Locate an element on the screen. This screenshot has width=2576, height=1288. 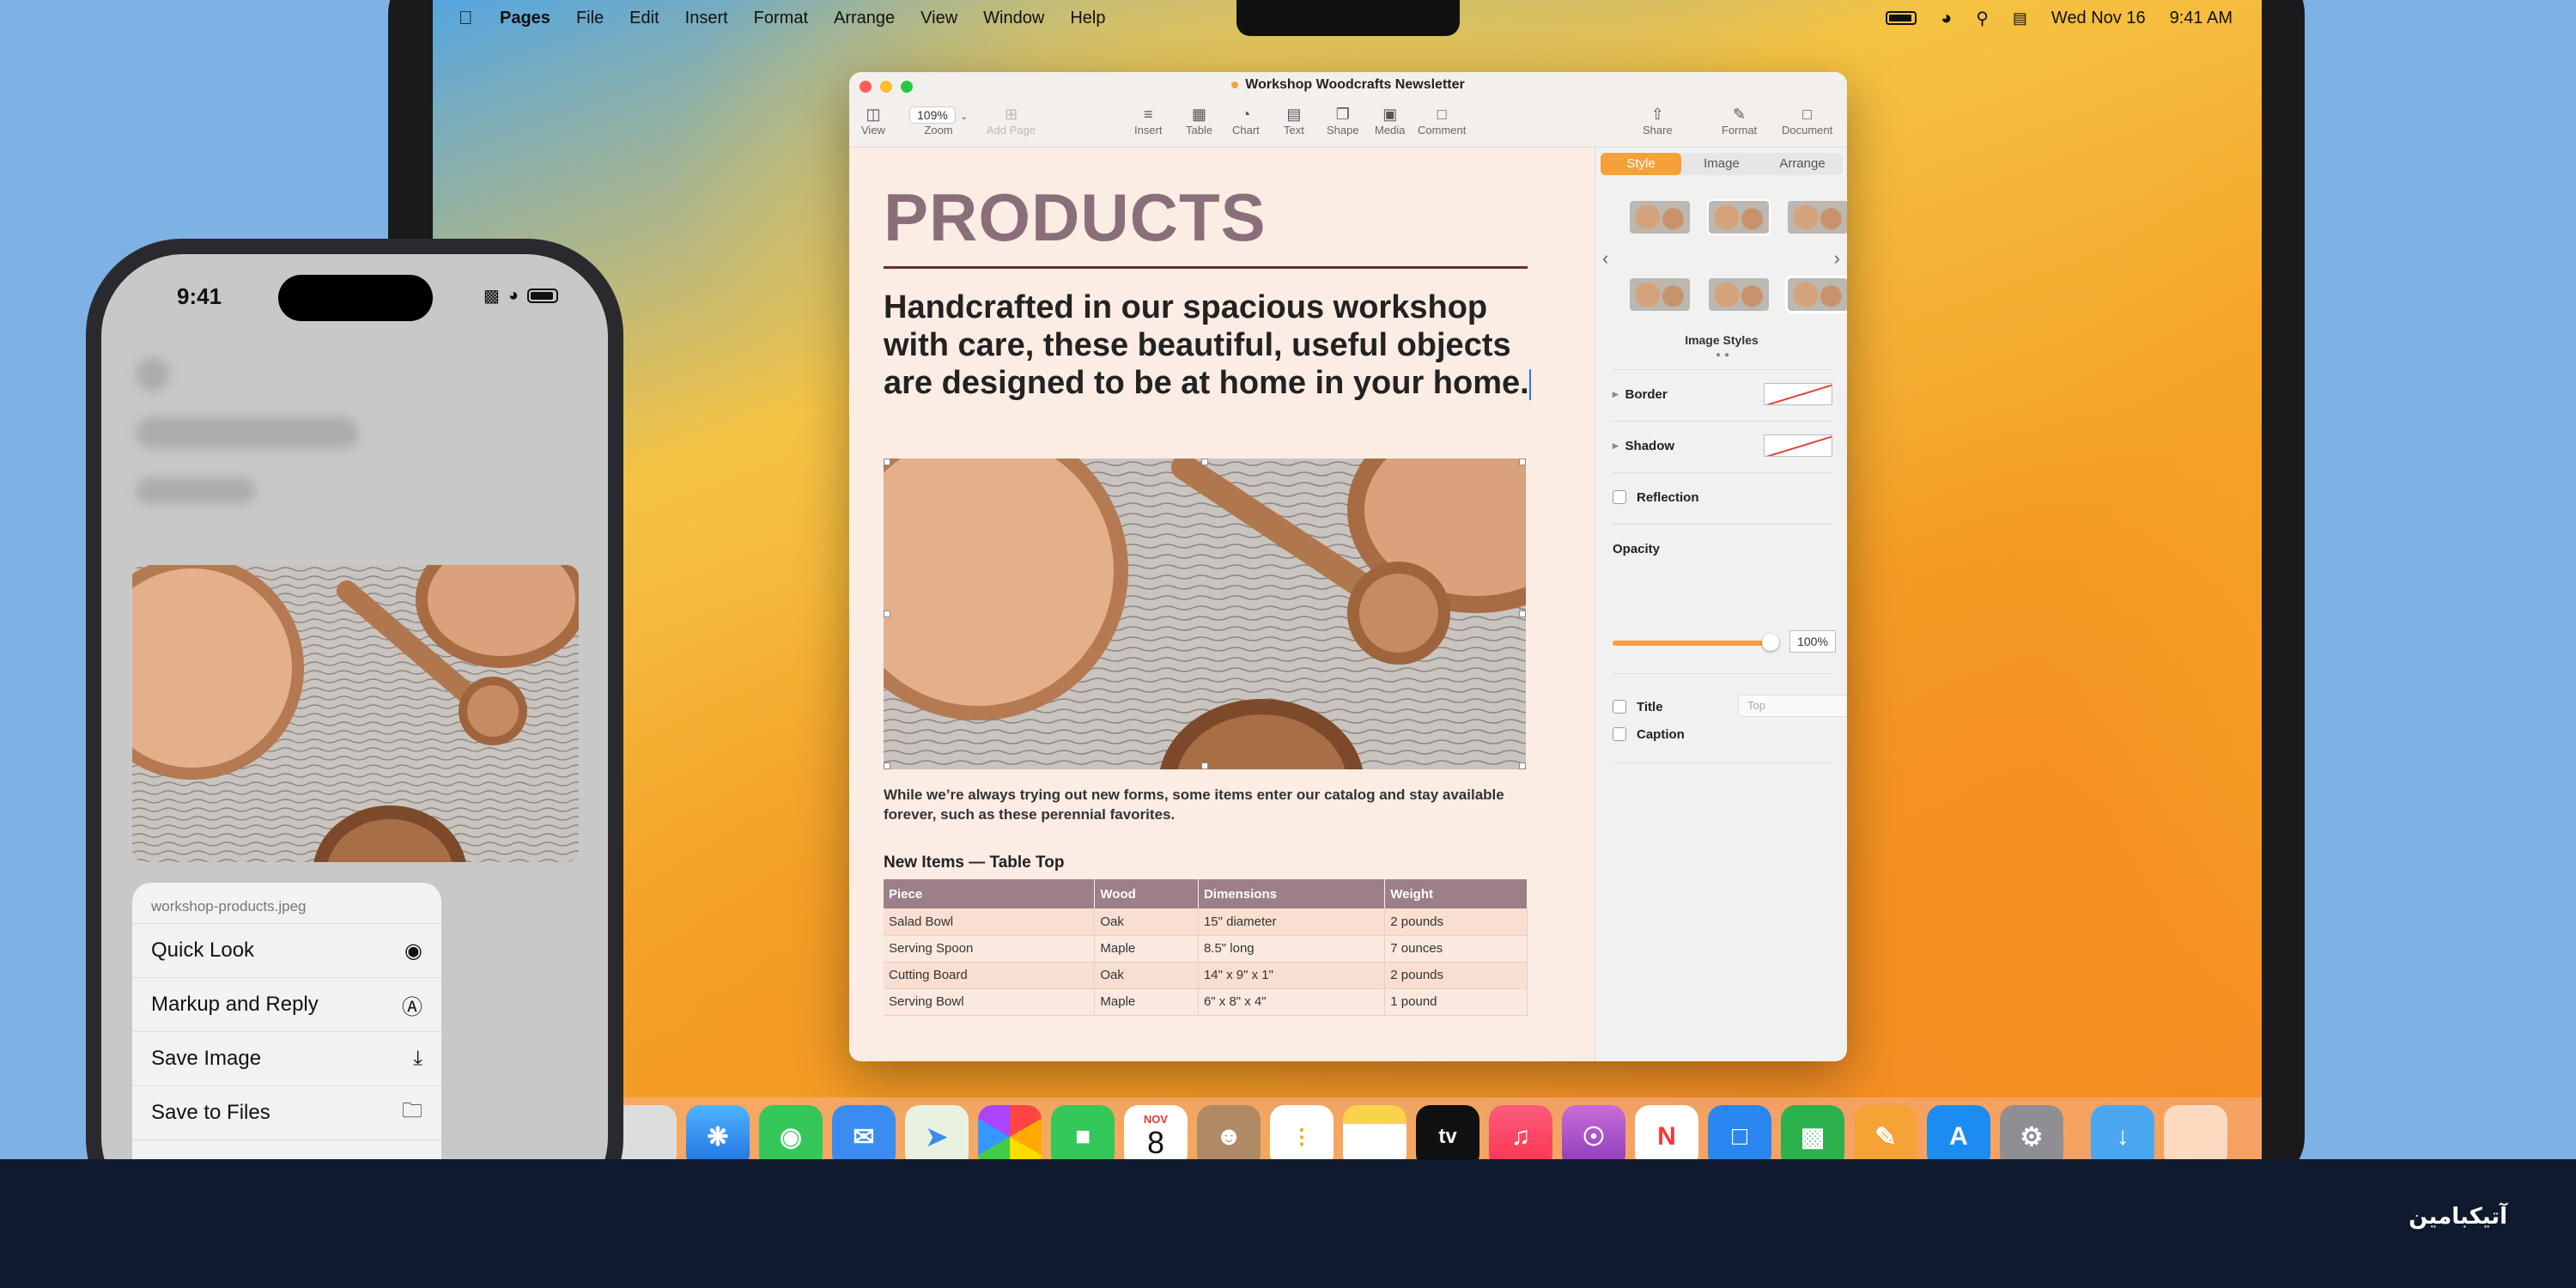
menu-item-quick-look: Quick Look ◉ is located at coordinates (286, 951).